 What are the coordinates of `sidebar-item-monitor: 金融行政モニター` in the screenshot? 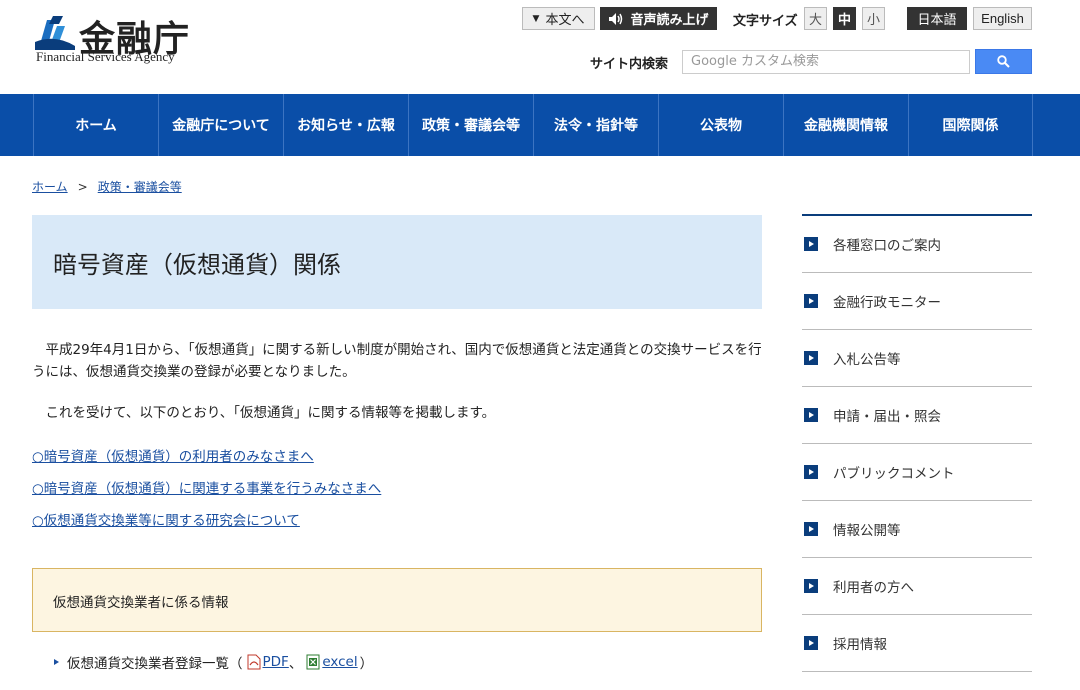 It's located at (917, 301).